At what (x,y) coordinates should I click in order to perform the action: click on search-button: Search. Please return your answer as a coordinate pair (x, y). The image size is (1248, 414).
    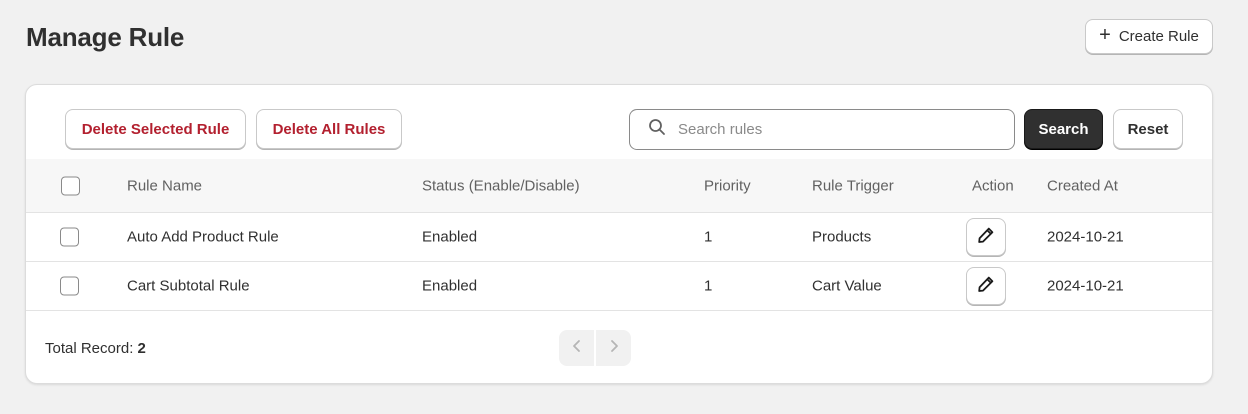
    Looking at the image, I should click on (1063, 129).